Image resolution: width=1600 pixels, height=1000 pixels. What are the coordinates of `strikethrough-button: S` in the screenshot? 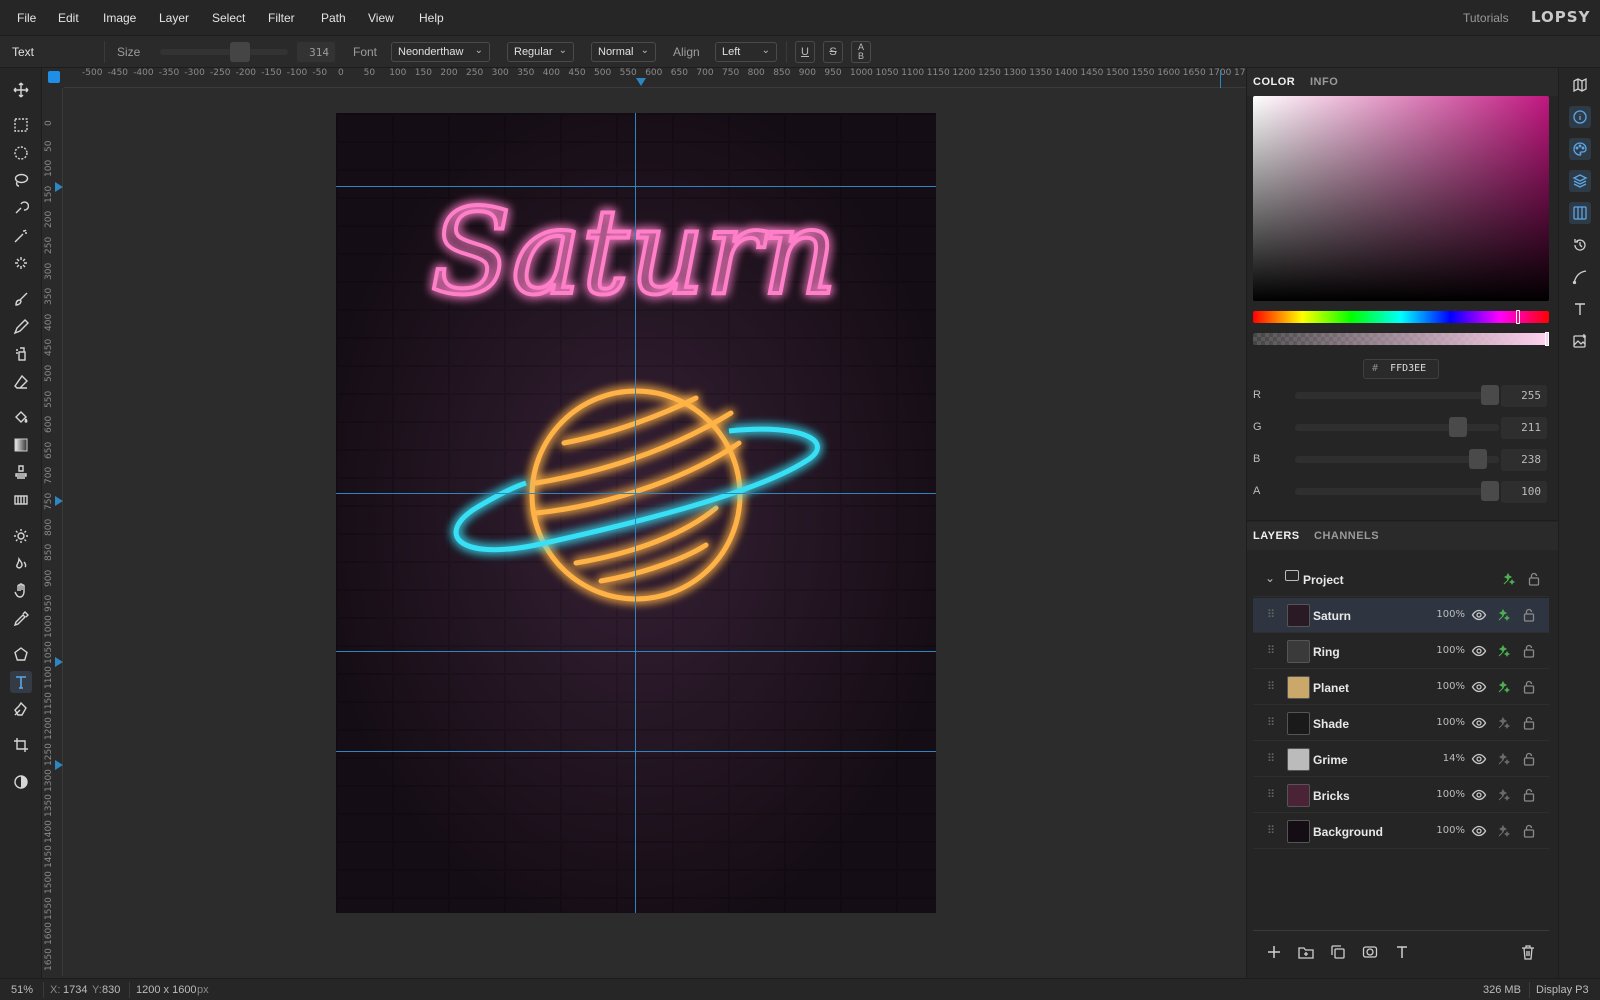 It's located at (833, 52).